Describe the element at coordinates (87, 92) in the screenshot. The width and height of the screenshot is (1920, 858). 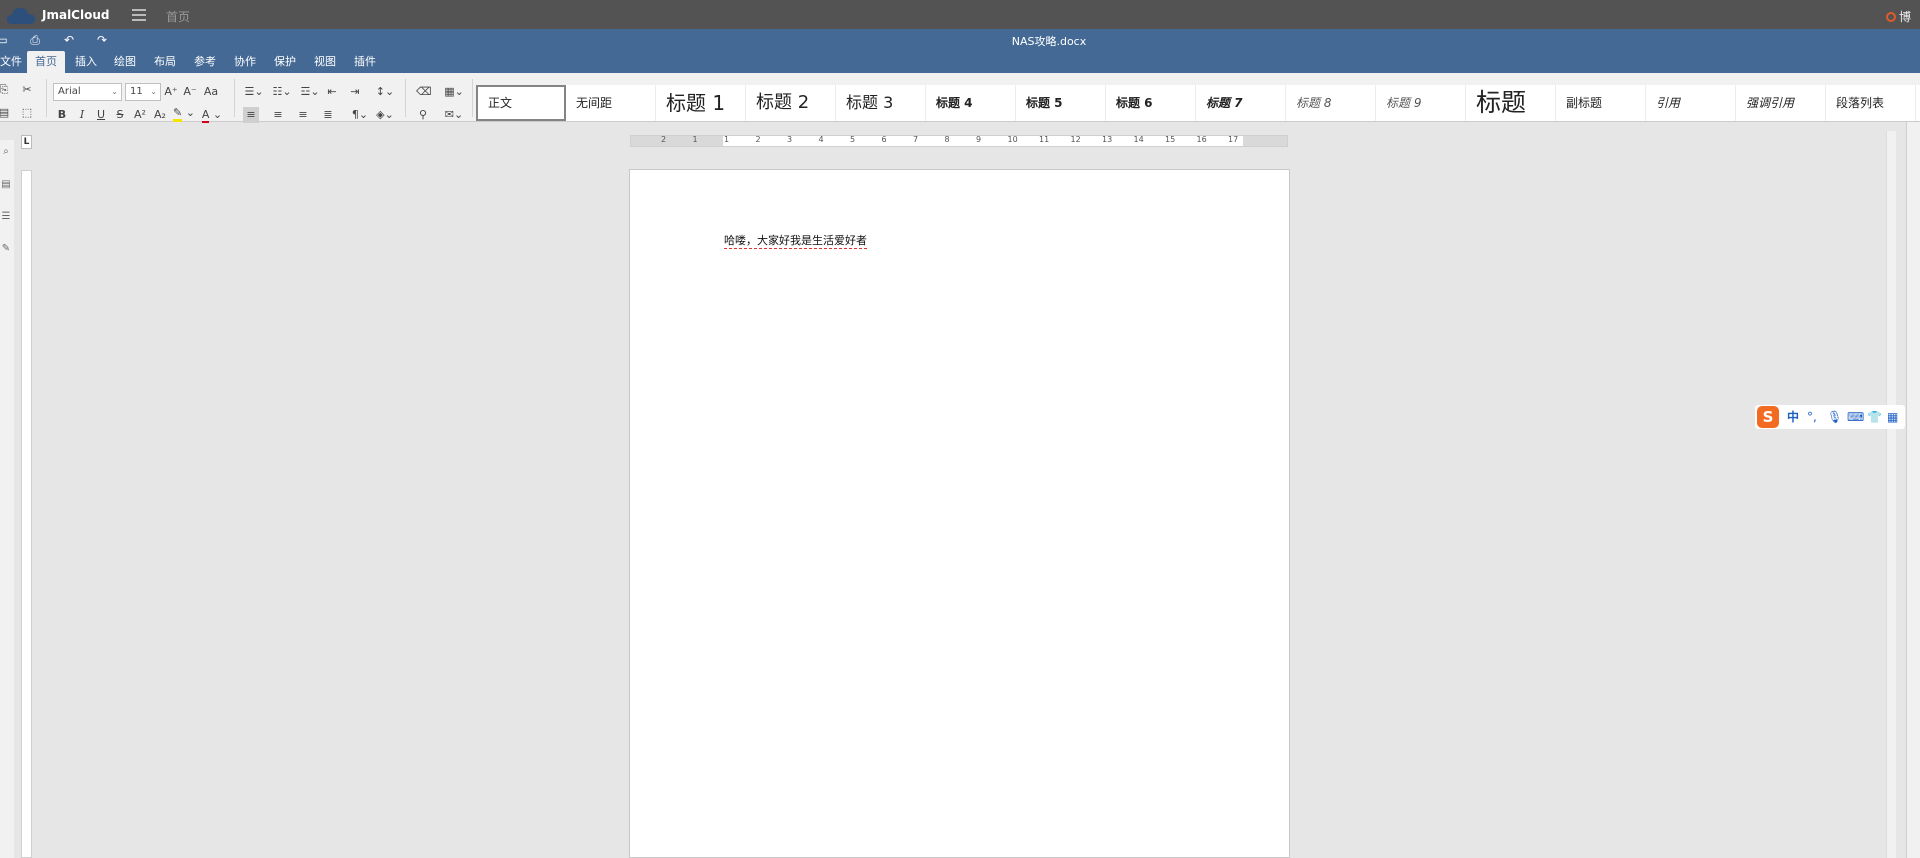
I see `font-name-select: Arial ⌄` at that location.